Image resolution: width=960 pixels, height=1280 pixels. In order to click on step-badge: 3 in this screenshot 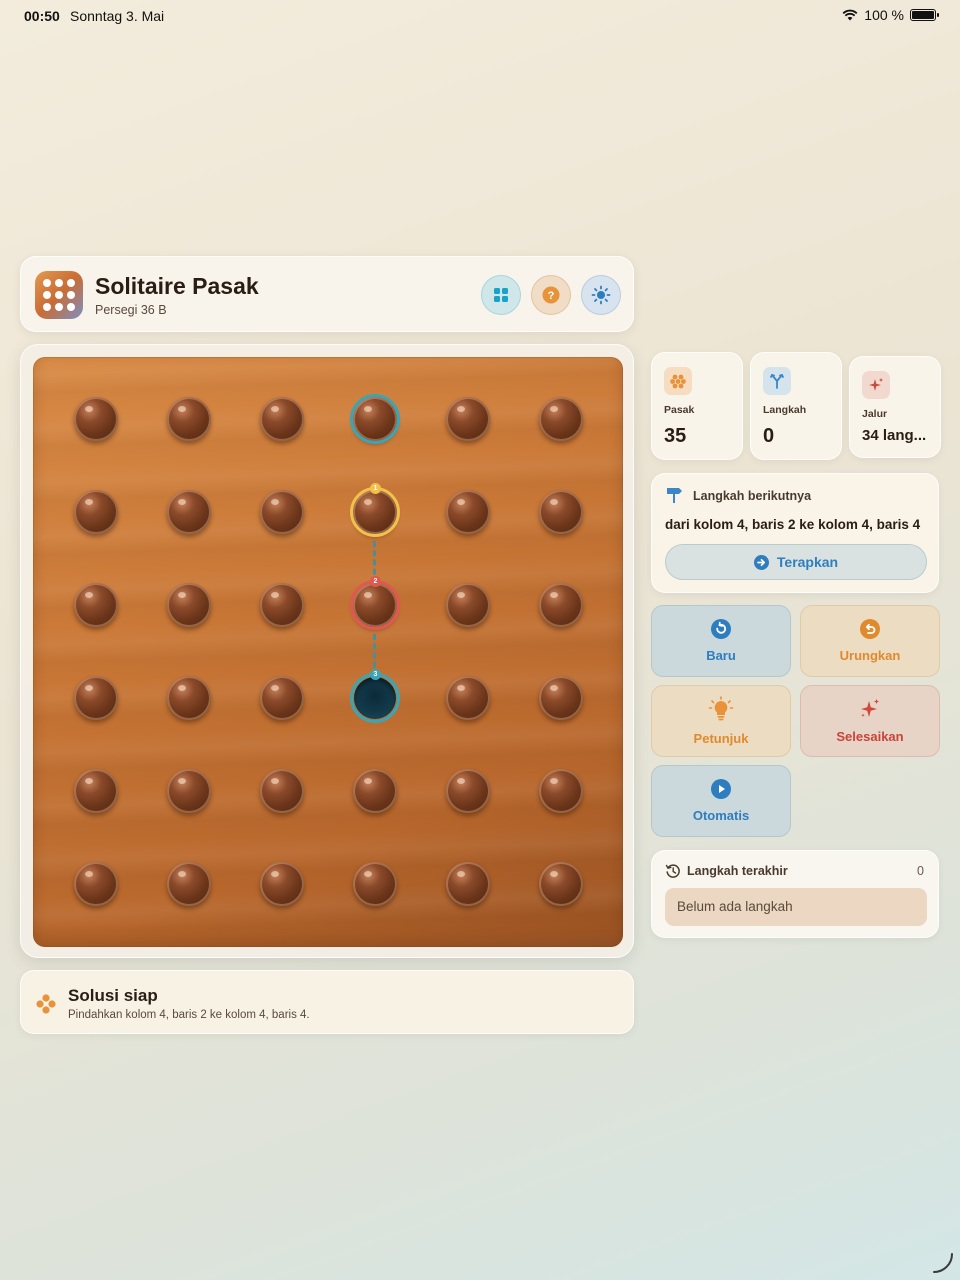, I will do `click(375, 674)`.